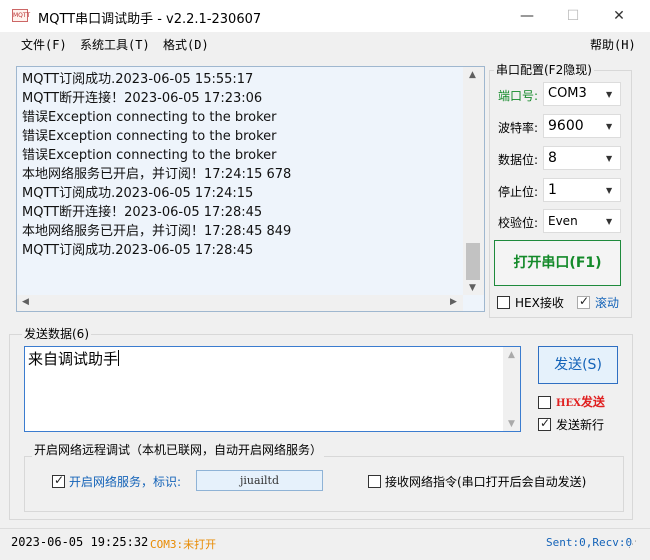 The height and width of the screenshot is (560, 650). What do you see at coordinates (142, 98) in the screenshot?
I see `log-line: MQTT断开连接！2023-06-05 17:23:06` at bounding box center [142, 98].